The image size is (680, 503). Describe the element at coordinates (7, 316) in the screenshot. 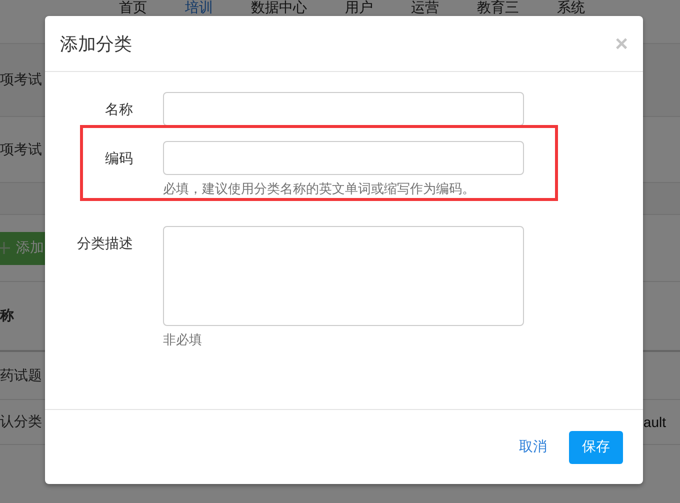

I see `column-header: 称` at that location.